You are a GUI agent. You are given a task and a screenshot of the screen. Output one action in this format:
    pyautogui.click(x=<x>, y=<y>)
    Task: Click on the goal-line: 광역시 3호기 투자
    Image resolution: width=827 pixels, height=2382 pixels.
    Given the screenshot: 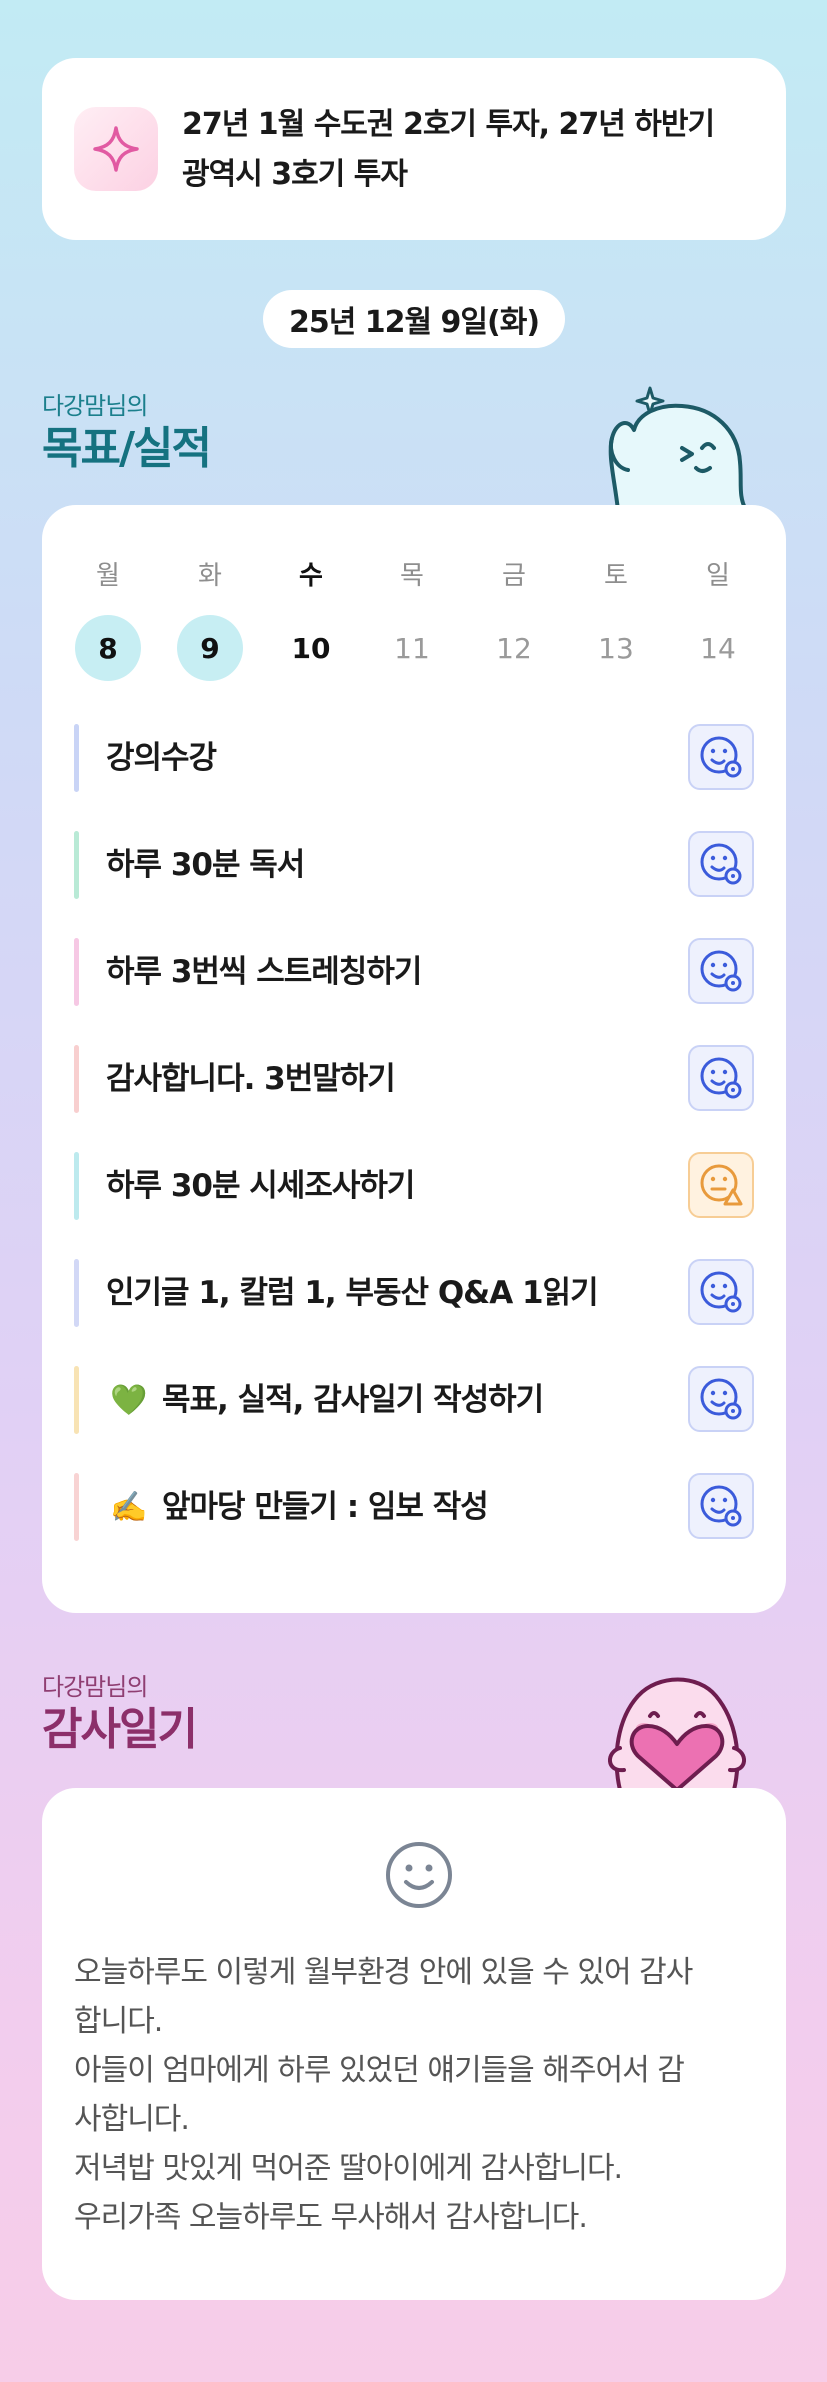 What is the action you would take?
    pyautogui.click(x=295, y=174)
    